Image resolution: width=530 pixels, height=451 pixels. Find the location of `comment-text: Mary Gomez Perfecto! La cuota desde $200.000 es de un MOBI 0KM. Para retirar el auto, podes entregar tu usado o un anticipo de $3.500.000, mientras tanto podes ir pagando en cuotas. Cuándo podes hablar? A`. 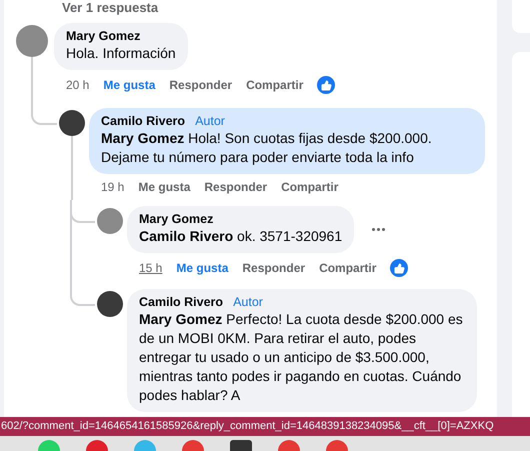

comment-text: Mary Gomez Perfecto! La cuota desde $200.000 es de un MOBI 0KM. Para retirar el auto, podes entregar tu usado o un anticipo de $3.500.000, mientras tanto podes ir pagando en cuotas. Cuándo podes hablar? A is located at coordinates (301, 357).